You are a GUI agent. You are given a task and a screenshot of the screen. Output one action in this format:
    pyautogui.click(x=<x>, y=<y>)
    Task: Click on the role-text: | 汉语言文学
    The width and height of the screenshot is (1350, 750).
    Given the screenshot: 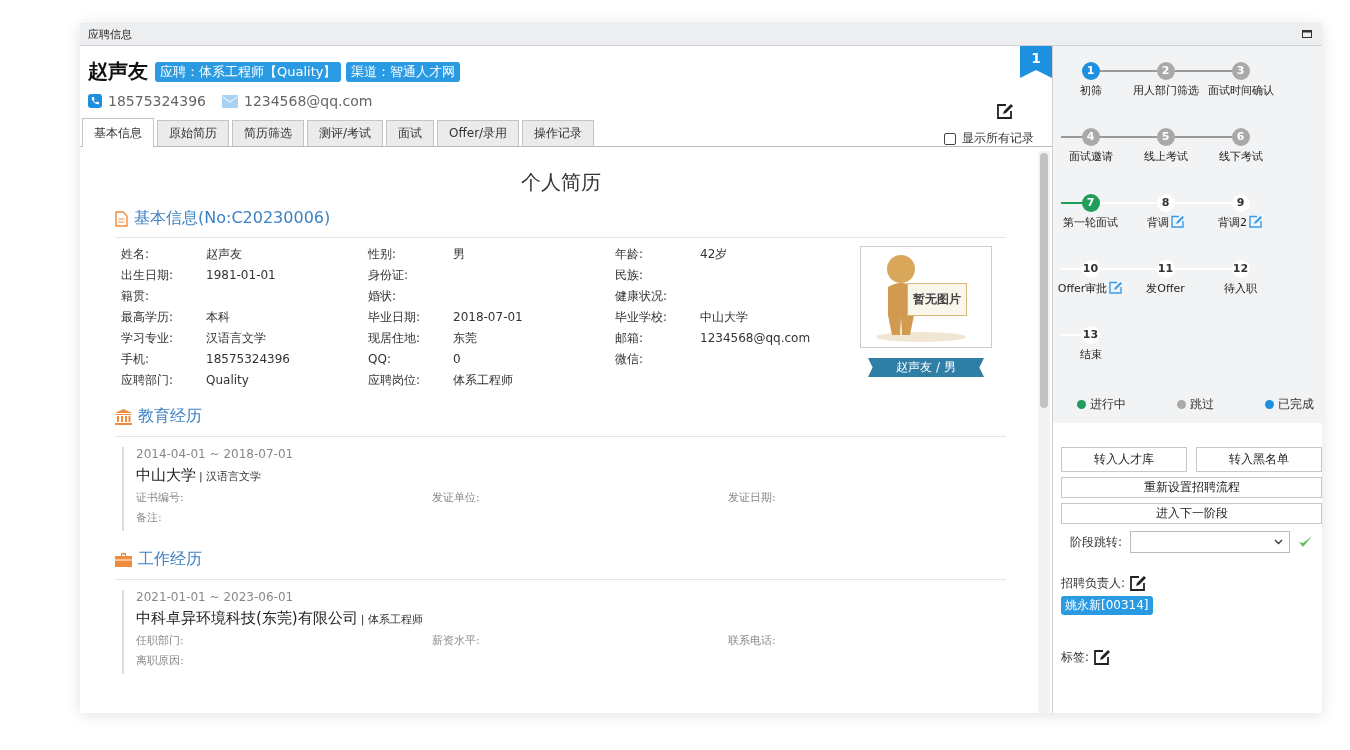 What is the action you would take?
    pyautogui.click(x=230, y=476)
    